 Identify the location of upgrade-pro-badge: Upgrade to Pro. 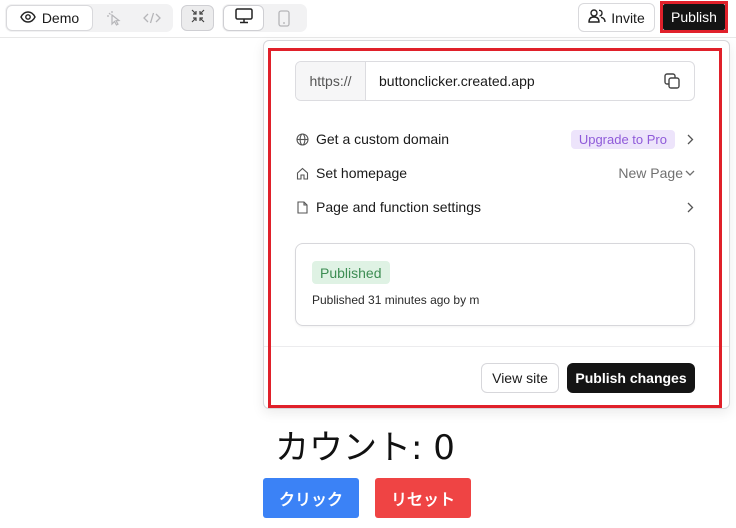
(622, 139).